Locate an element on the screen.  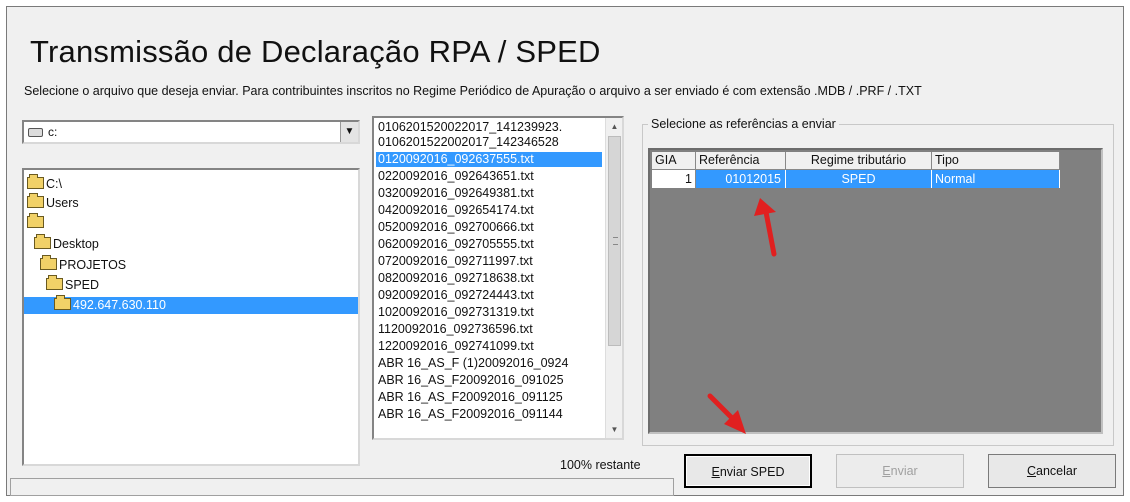
enviar-accel: E is located at coordinates (886, 471).